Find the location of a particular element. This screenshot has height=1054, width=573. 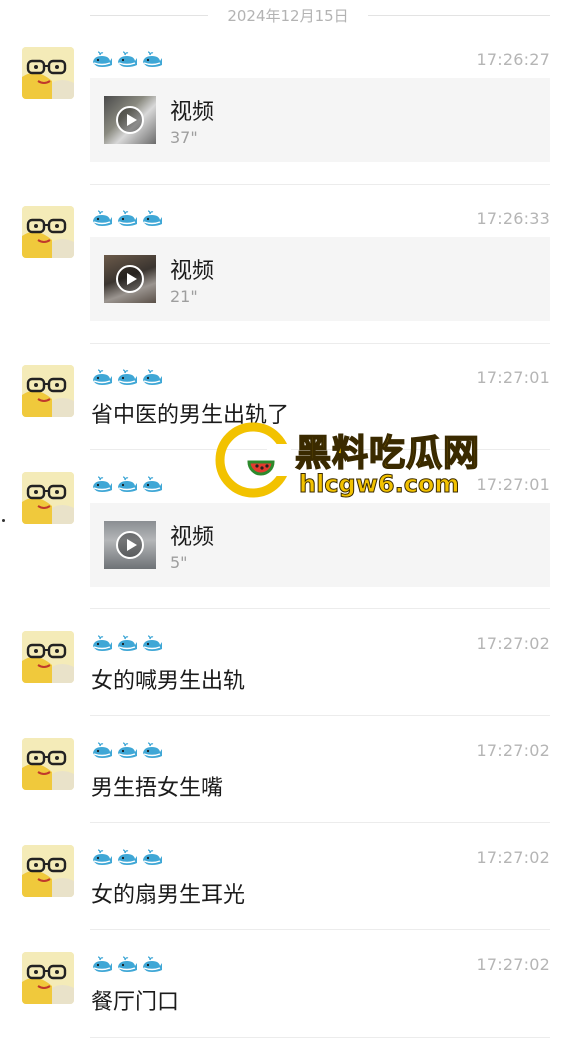

video-duration: 21" is located at coordinates (184, 296).